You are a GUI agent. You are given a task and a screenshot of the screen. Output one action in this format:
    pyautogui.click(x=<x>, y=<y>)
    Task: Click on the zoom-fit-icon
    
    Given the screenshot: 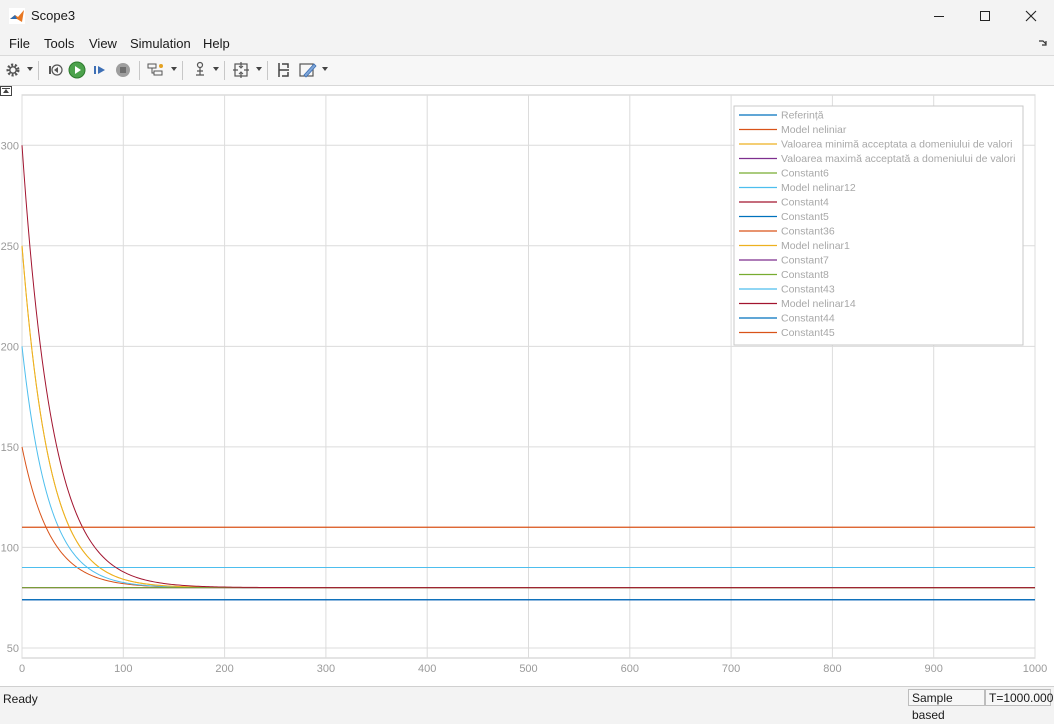 What is the action you would take?
    pyautogui.click(x=241, y=70)
    